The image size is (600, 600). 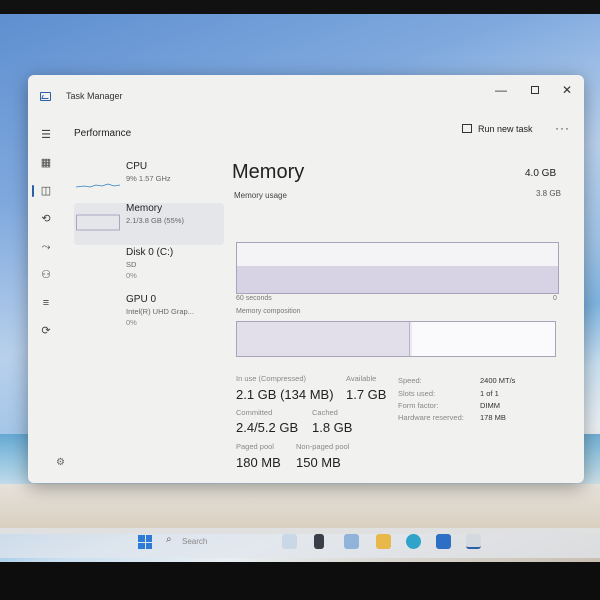 I want to click on memory-composition-bar, so click(x=396, y=339).